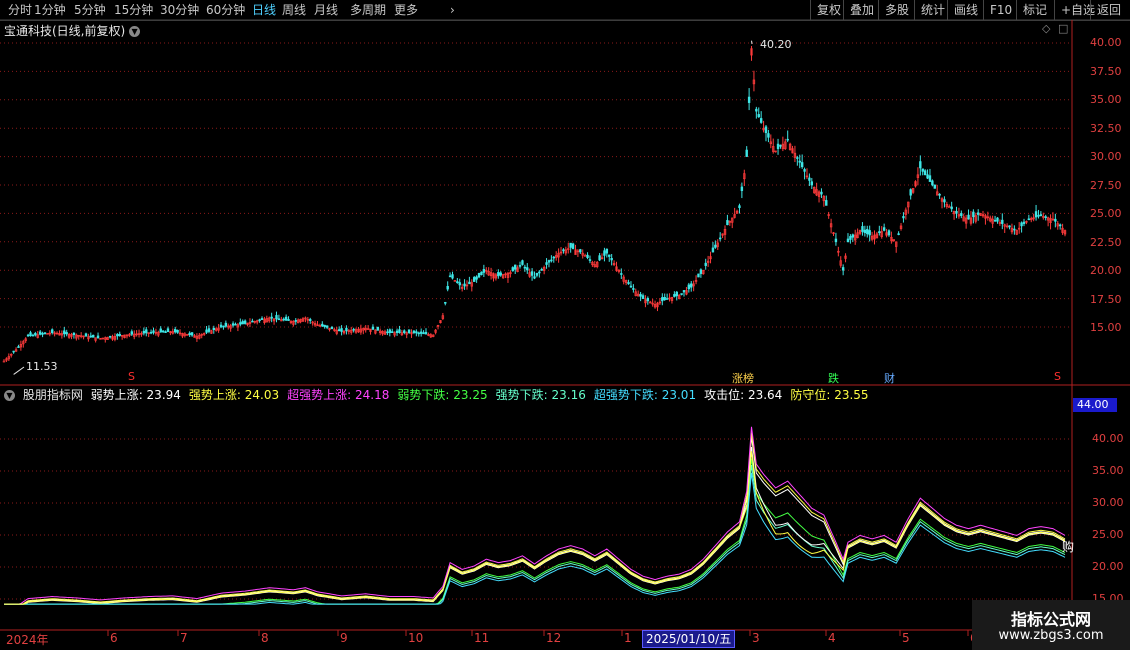  What do you see at coordinates (756, 638) in the screenshot?
I see `date-tick: 3` at bounding box center [756, 638].